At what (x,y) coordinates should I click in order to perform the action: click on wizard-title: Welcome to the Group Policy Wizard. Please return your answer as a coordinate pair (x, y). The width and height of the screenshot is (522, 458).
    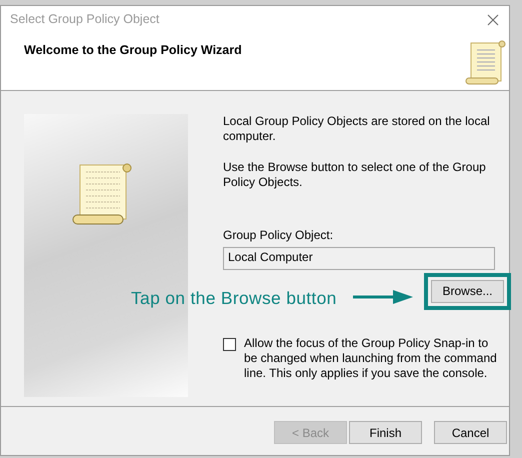
    Looking at the image, I should click on (133, 50).